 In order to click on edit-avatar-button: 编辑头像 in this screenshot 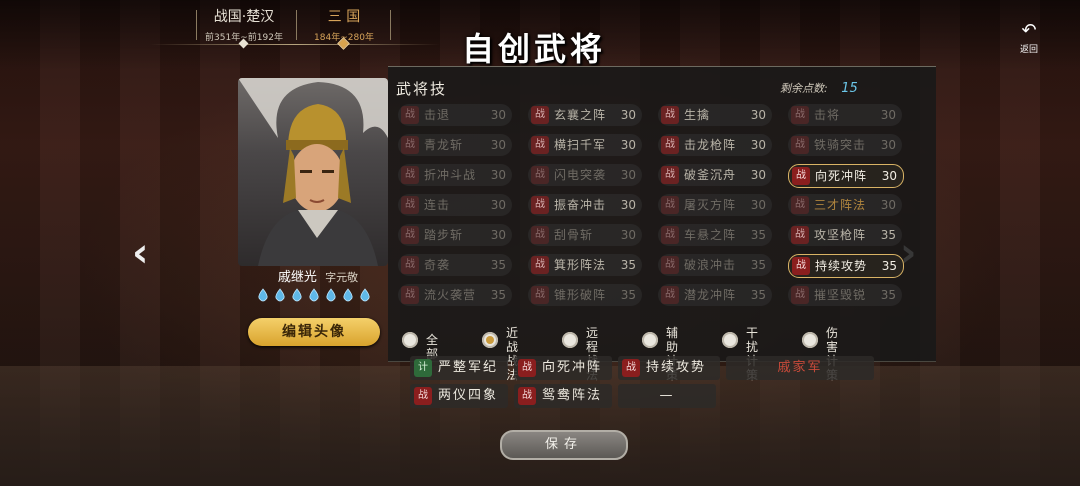, I will do `click(314, 332)`.